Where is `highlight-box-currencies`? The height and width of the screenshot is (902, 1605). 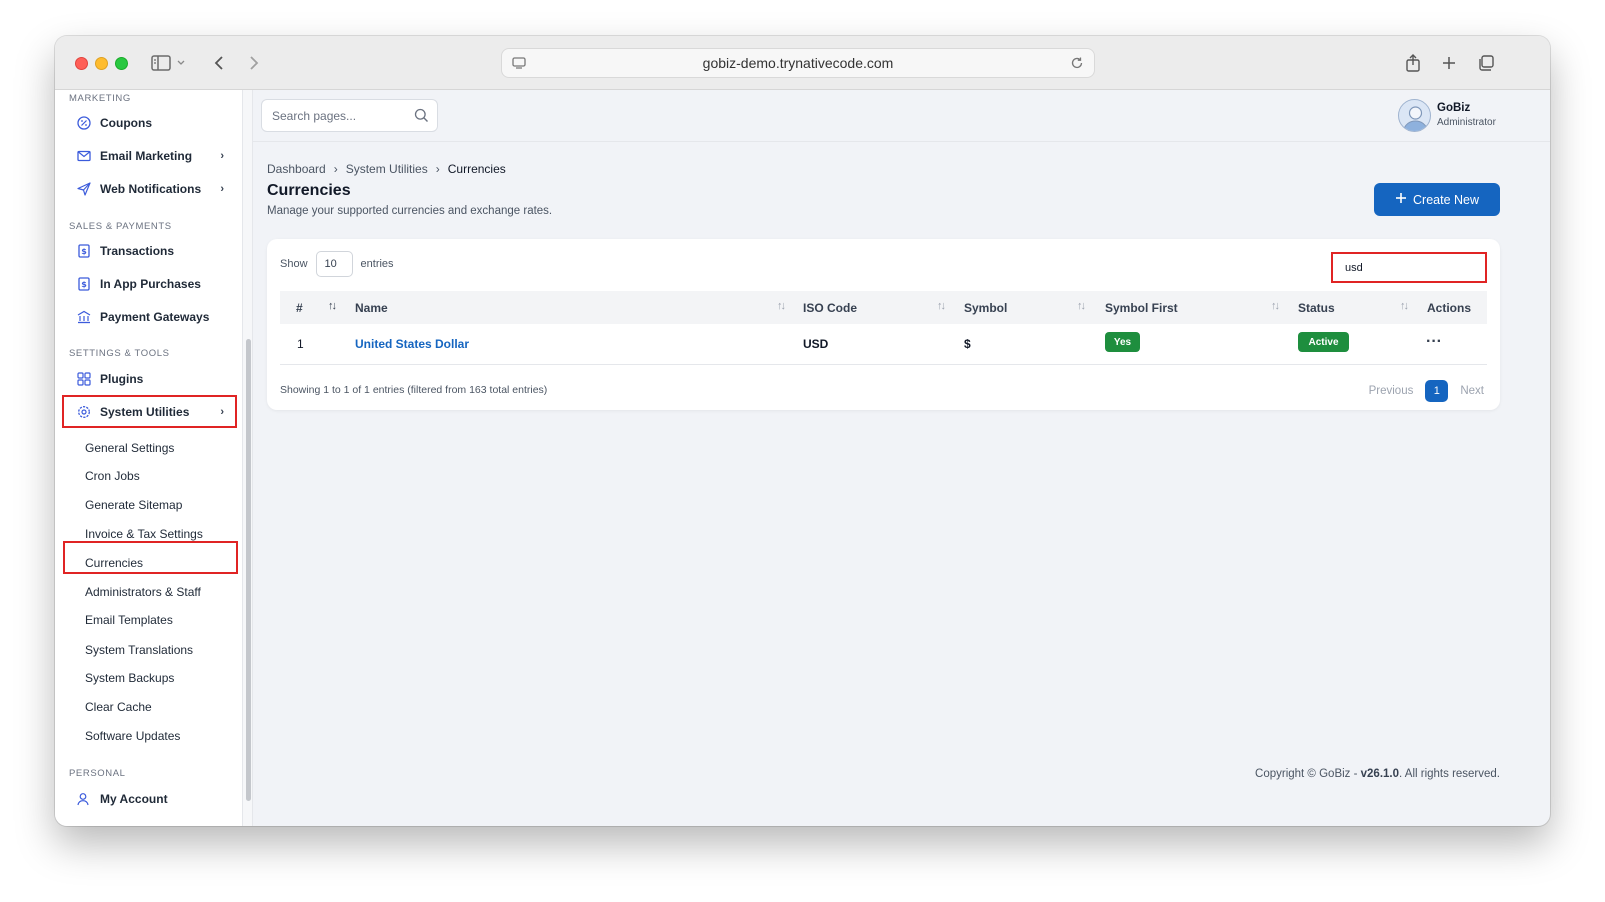 highlight-box-currencies is located at coordinates (150, 557).